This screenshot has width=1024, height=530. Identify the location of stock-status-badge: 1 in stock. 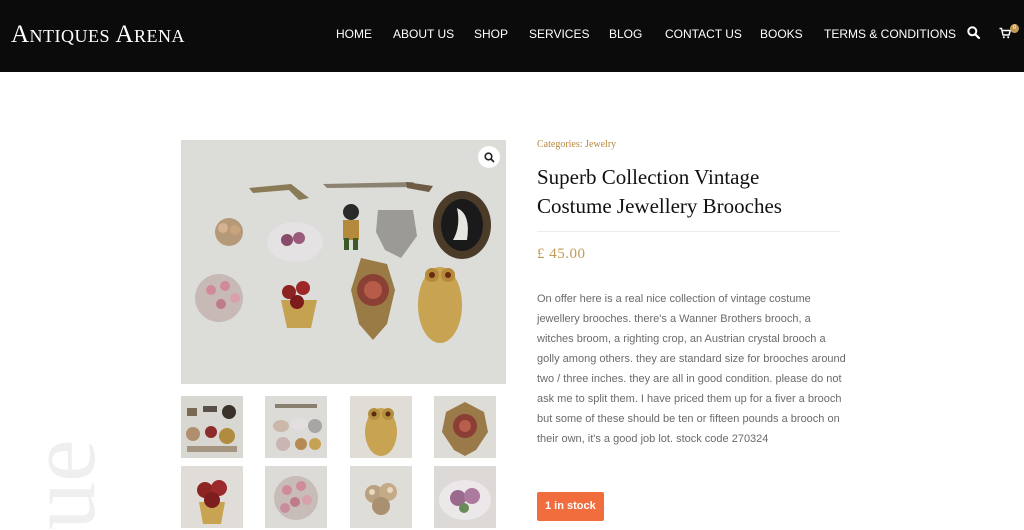
(570, 506).